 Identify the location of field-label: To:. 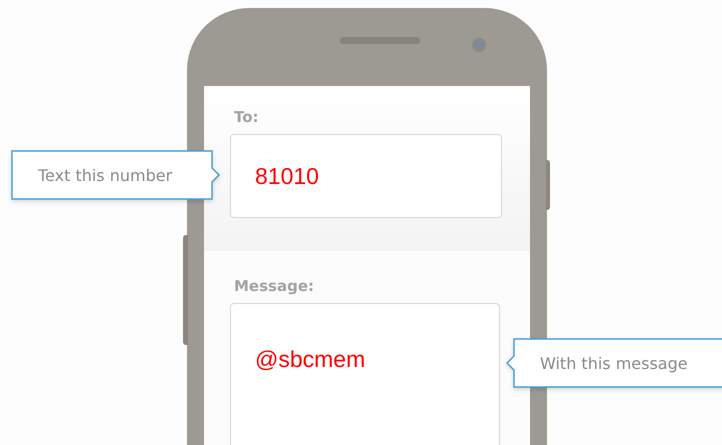
(246, 117).